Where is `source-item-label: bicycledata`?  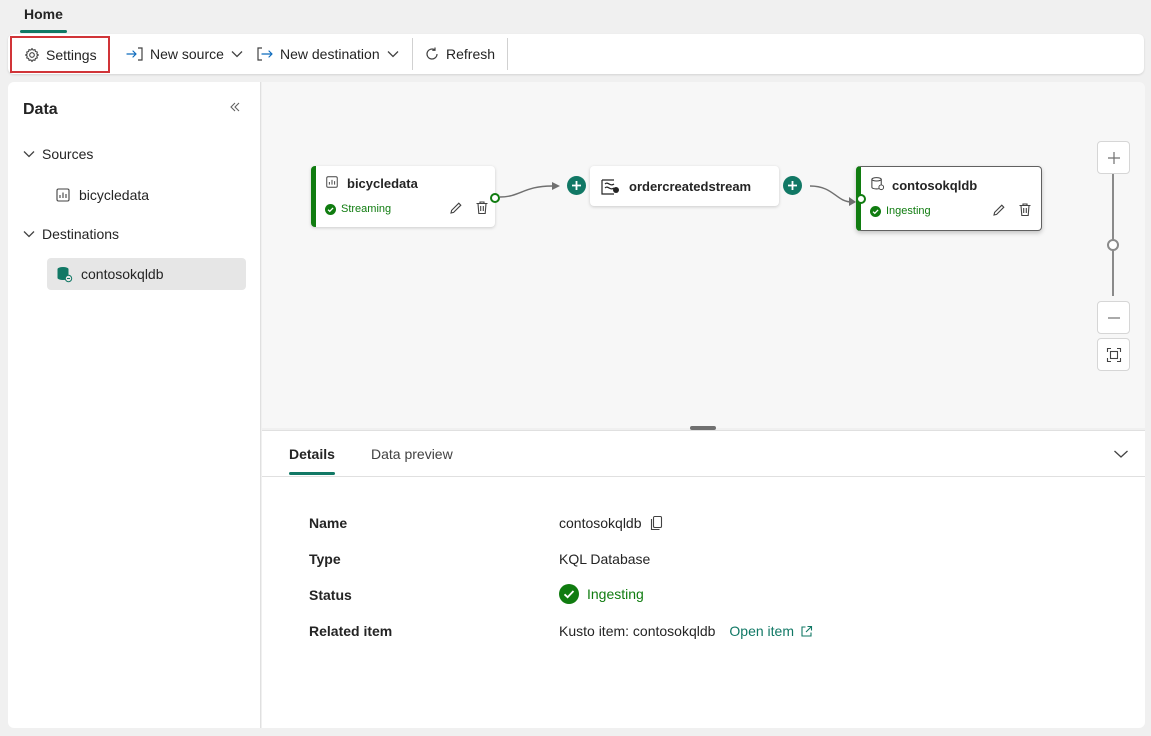
source-item-label: bicycledata is located at coordinates (114, 195).